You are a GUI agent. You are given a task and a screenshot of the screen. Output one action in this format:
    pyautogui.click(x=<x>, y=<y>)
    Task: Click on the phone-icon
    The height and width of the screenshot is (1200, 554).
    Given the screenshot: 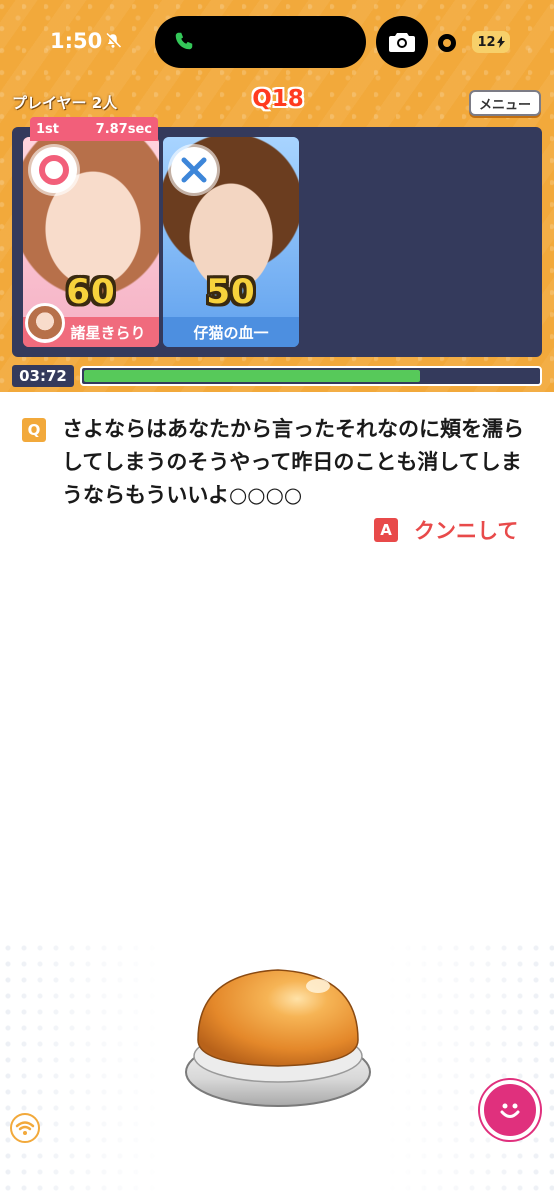 What is the action you would take?
    pyautogui.click(x=184, y=41)
    